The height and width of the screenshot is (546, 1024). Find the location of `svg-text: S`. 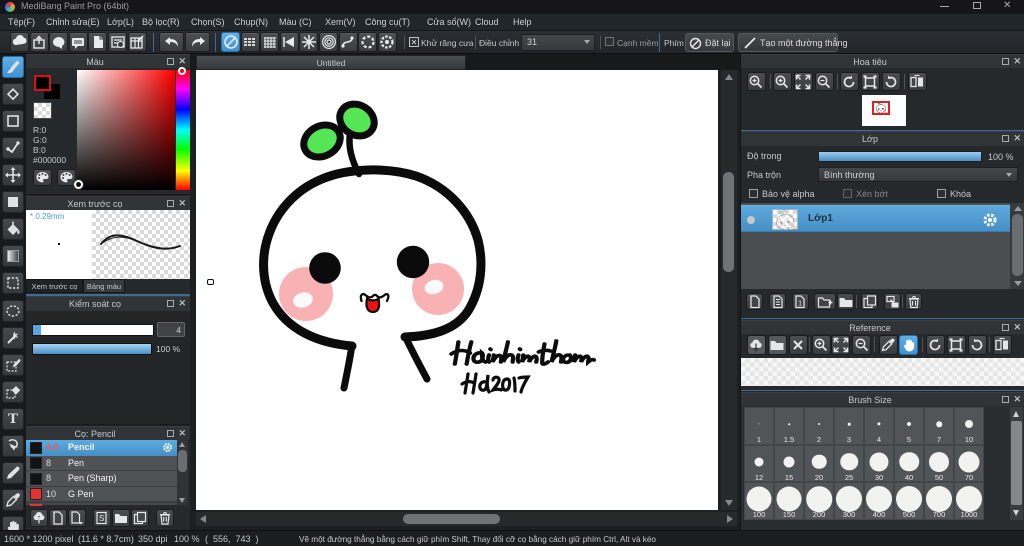

svg-text: S is located at coordinates (101, 518).